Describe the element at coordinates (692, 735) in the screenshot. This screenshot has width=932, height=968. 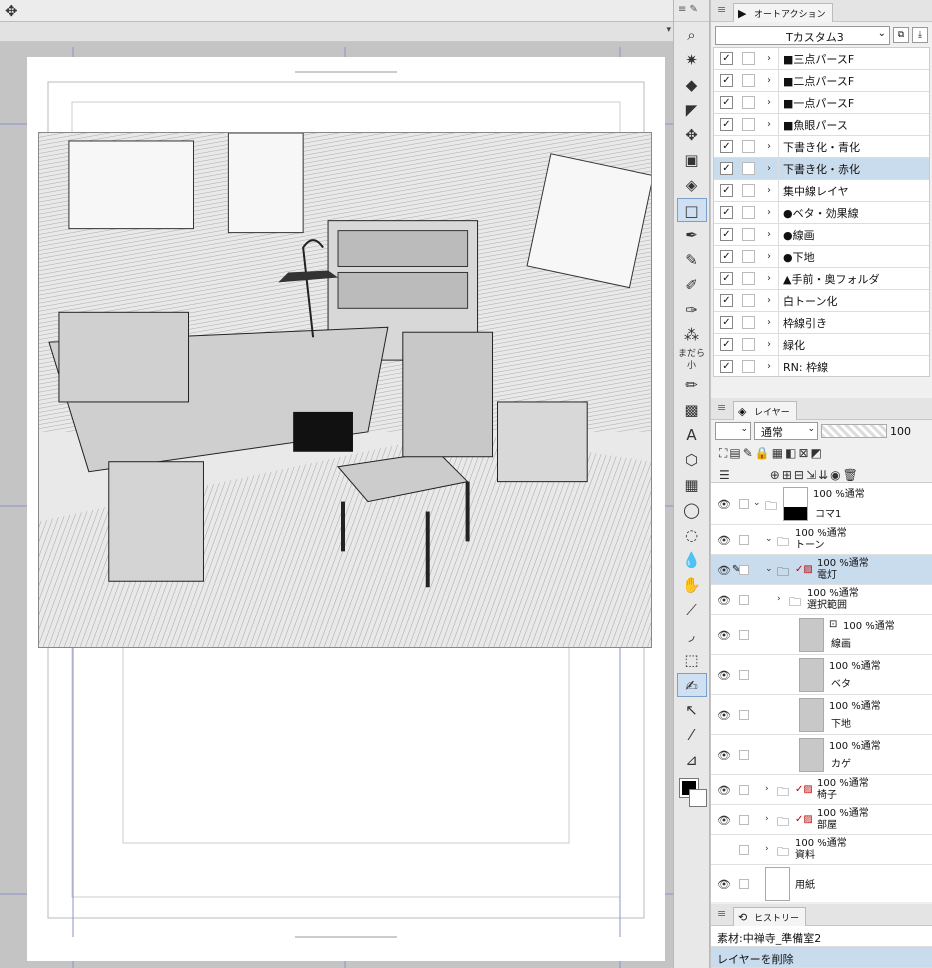
I see `eyedropper-icon: ⁄` at that location.